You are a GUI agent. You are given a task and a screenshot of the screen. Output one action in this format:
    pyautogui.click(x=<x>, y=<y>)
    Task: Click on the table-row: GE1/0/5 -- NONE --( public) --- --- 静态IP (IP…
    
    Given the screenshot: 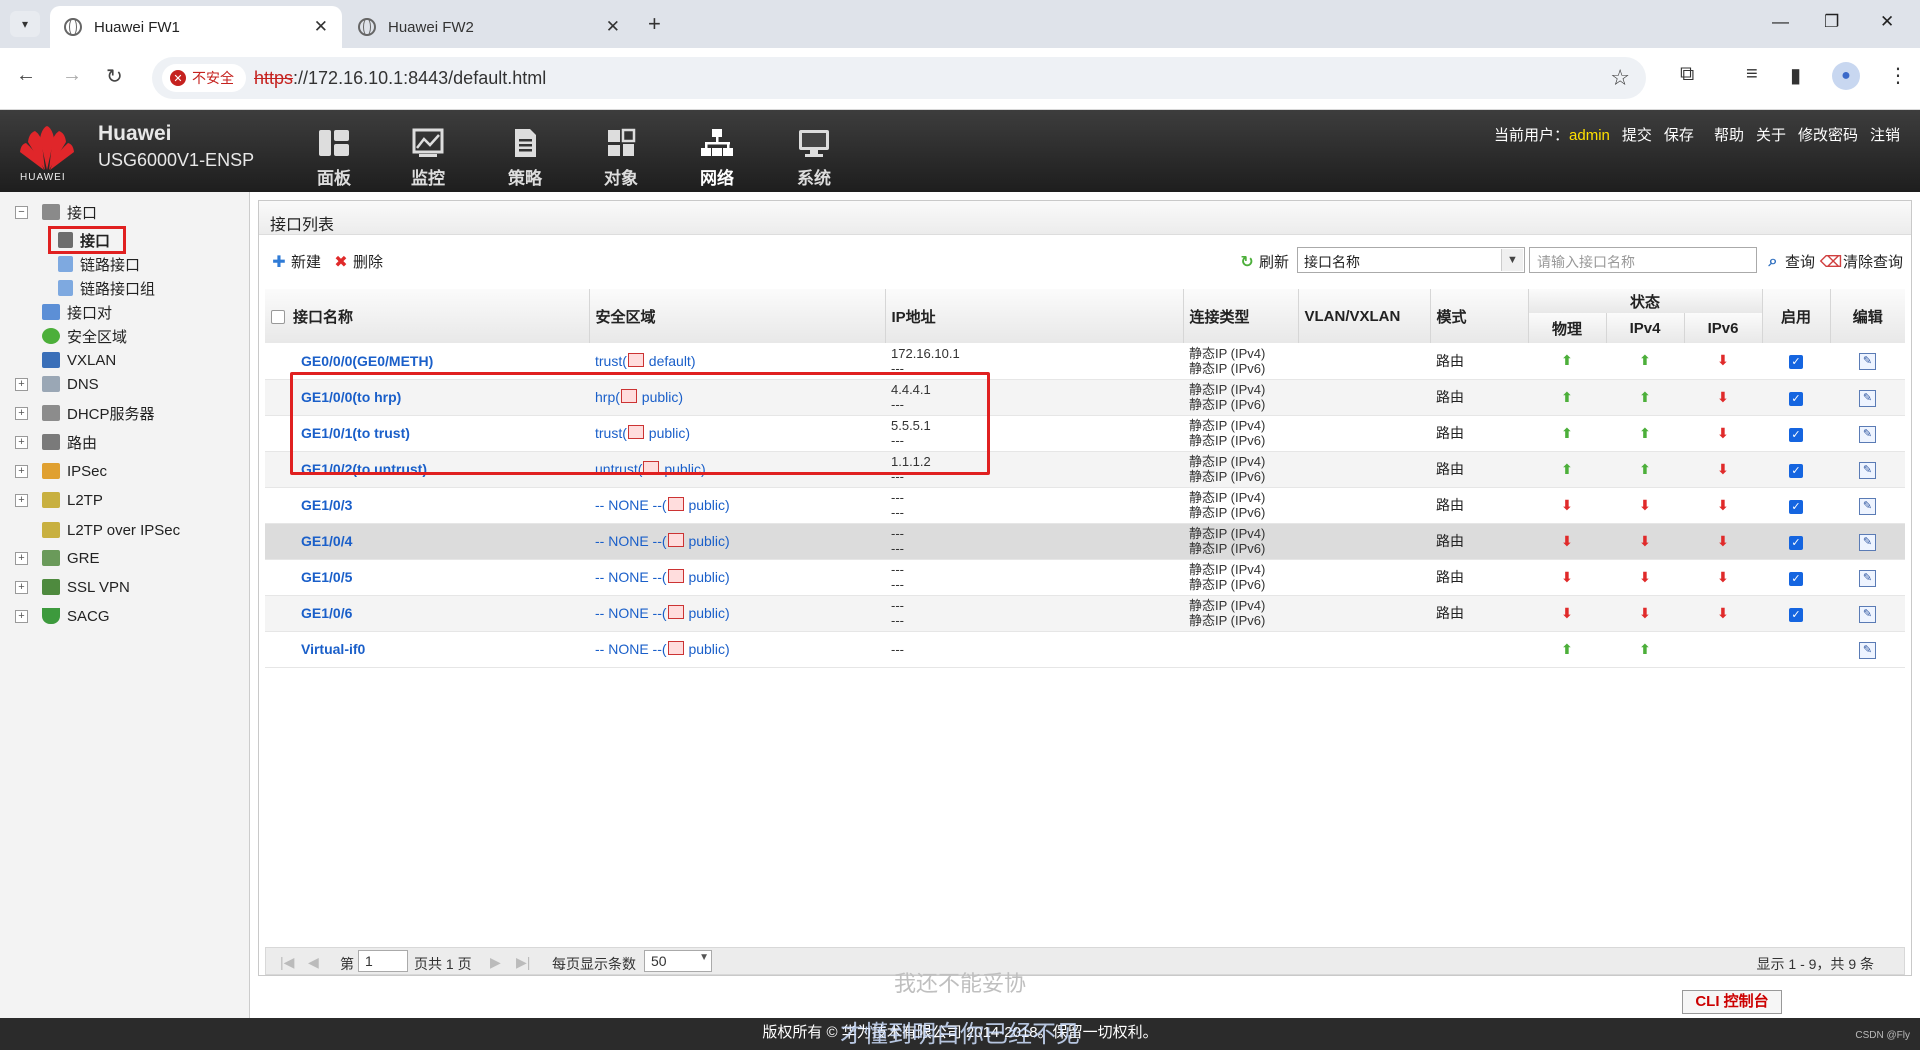 What is the action you would take?
    pyautogui.click(x=1085, y=577)
    